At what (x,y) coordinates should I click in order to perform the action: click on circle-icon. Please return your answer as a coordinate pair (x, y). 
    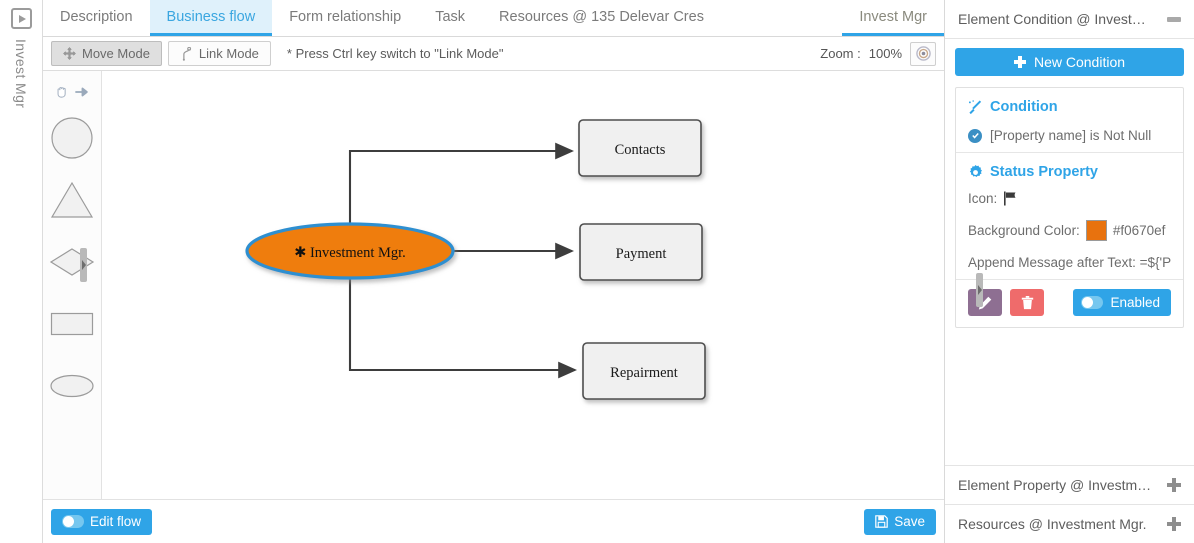
    Looking at the image, I should click on (72, 138).